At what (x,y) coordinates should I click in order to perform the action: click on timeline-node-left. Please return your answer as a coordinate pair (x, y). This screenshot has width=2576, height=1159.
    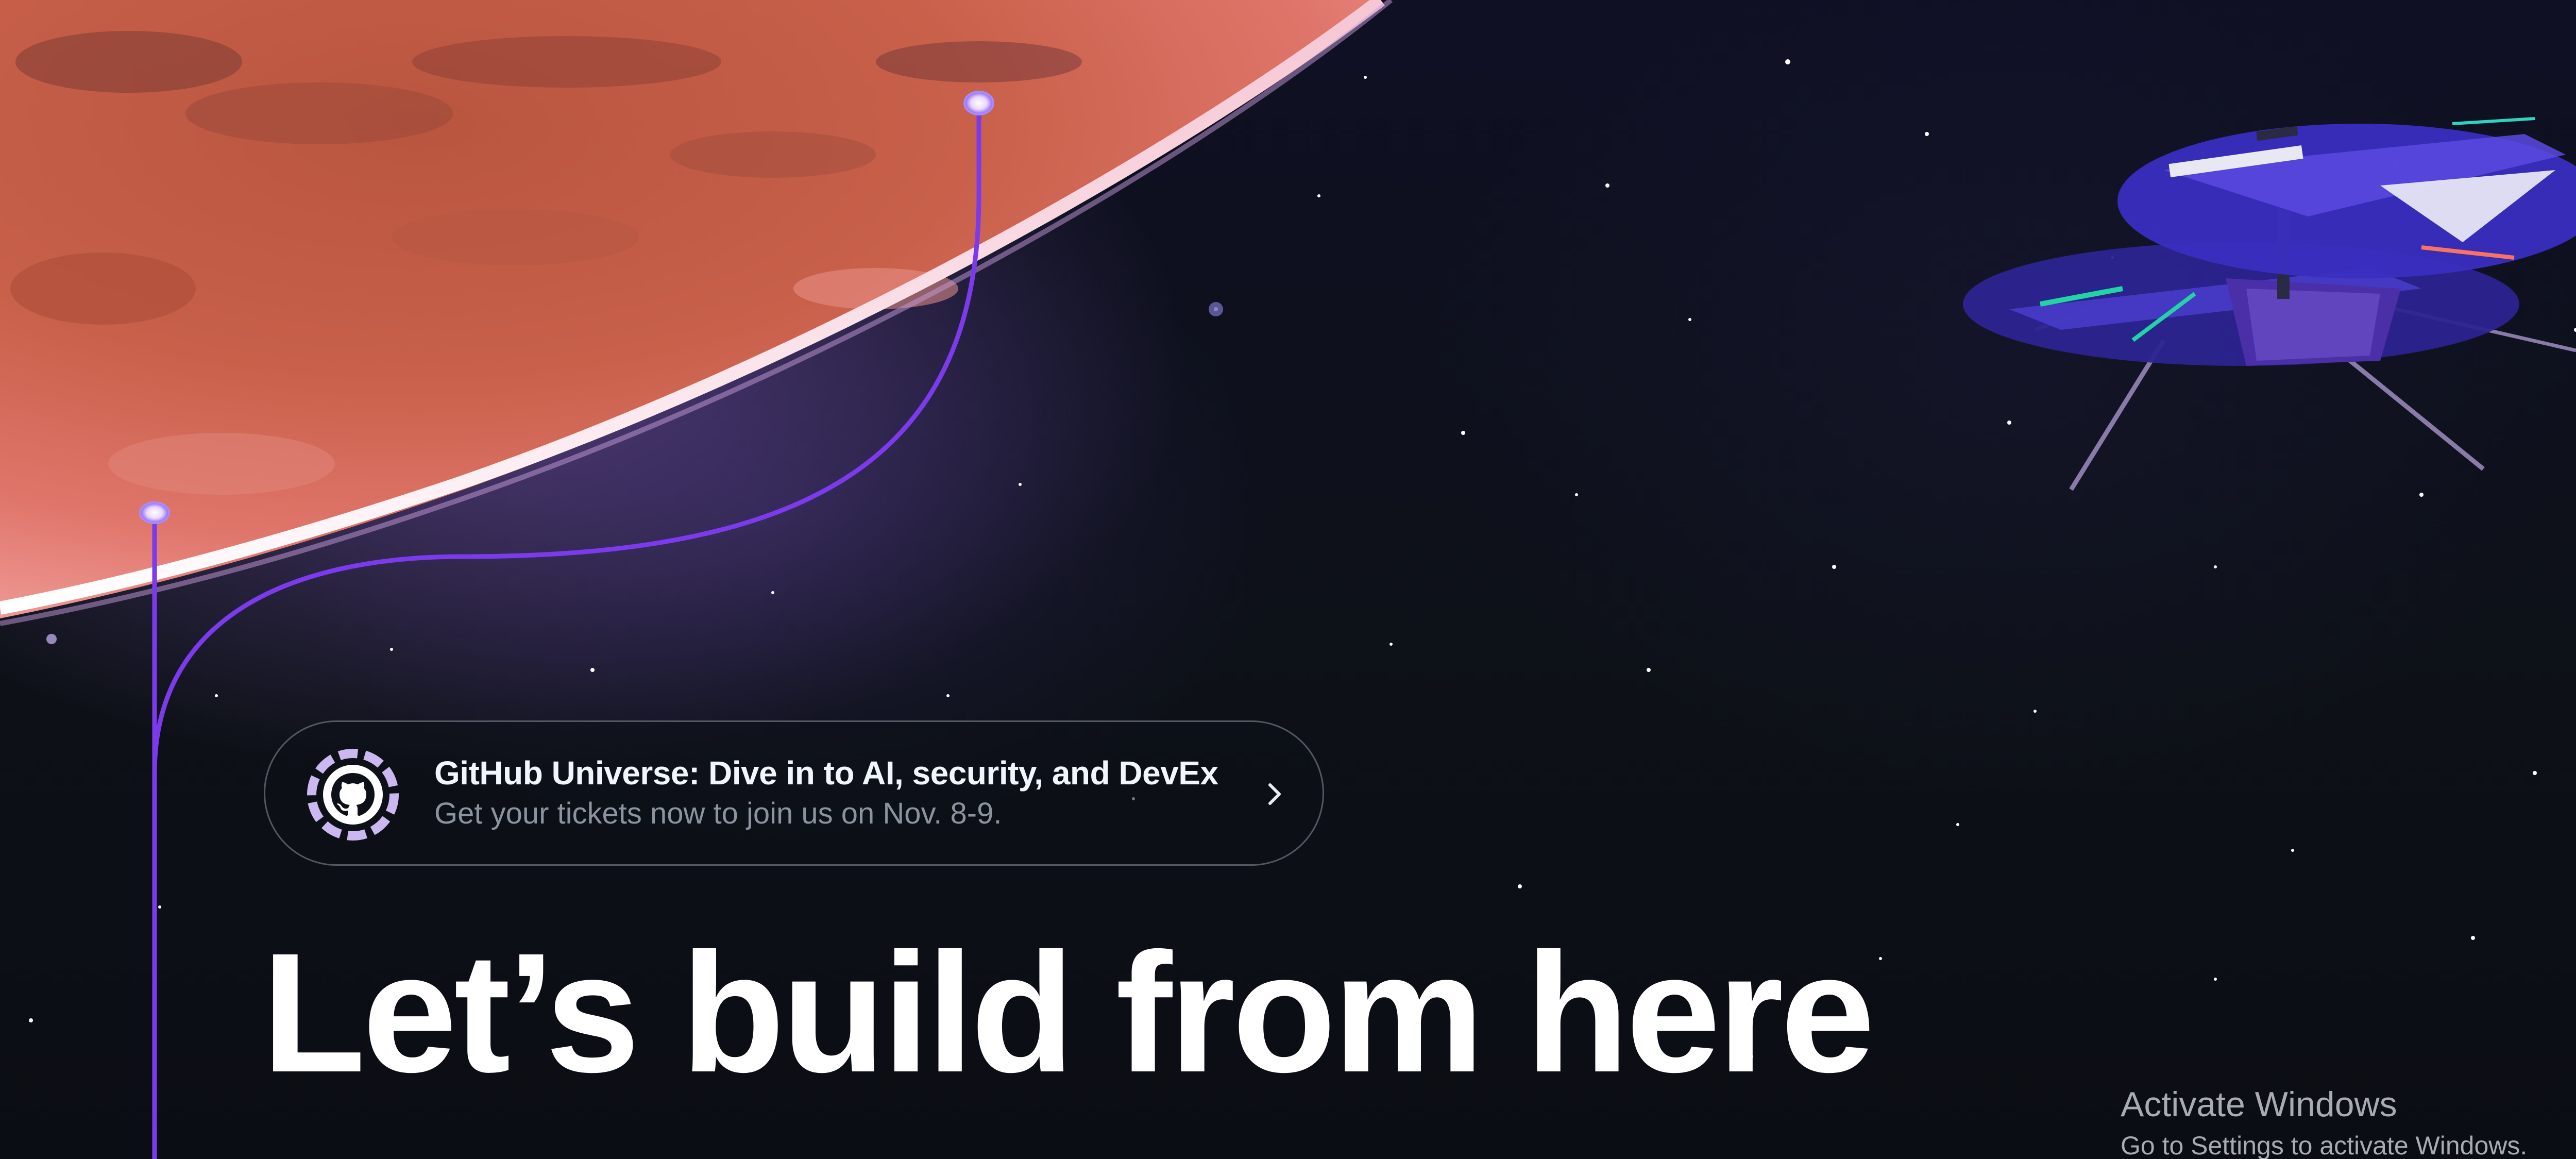
    Looking at the image, I should click on (154, 512).